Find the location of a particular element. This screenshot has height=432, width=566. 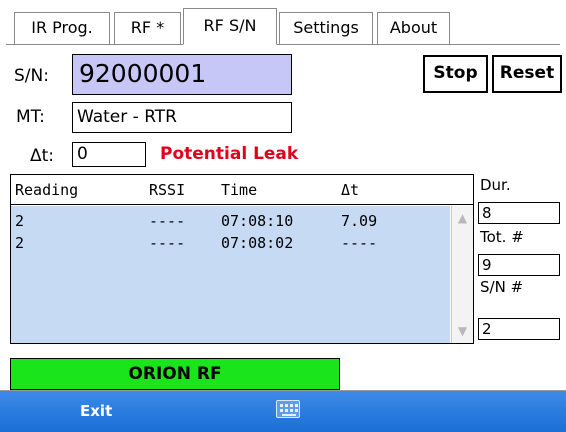

table-row: 2 ---- 07:08:10 7.09 is located at coordinates (230, 221).